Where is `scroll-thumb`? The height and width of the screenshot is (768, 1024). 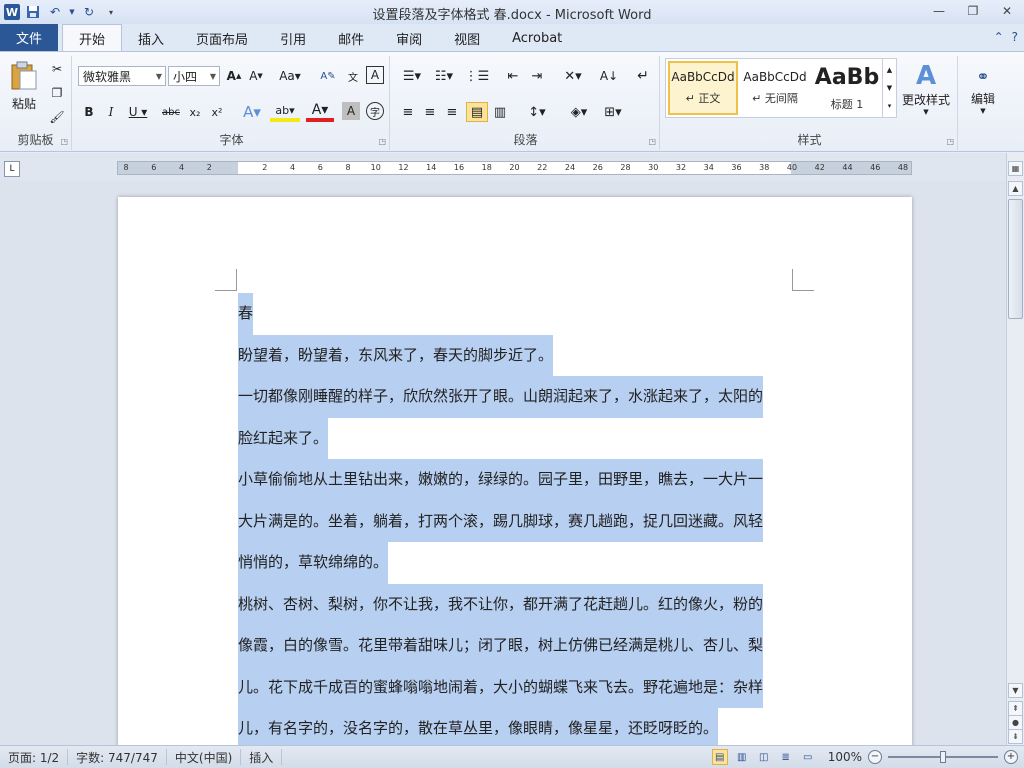
scroll-thumb is located at coordinates (1015, 259).